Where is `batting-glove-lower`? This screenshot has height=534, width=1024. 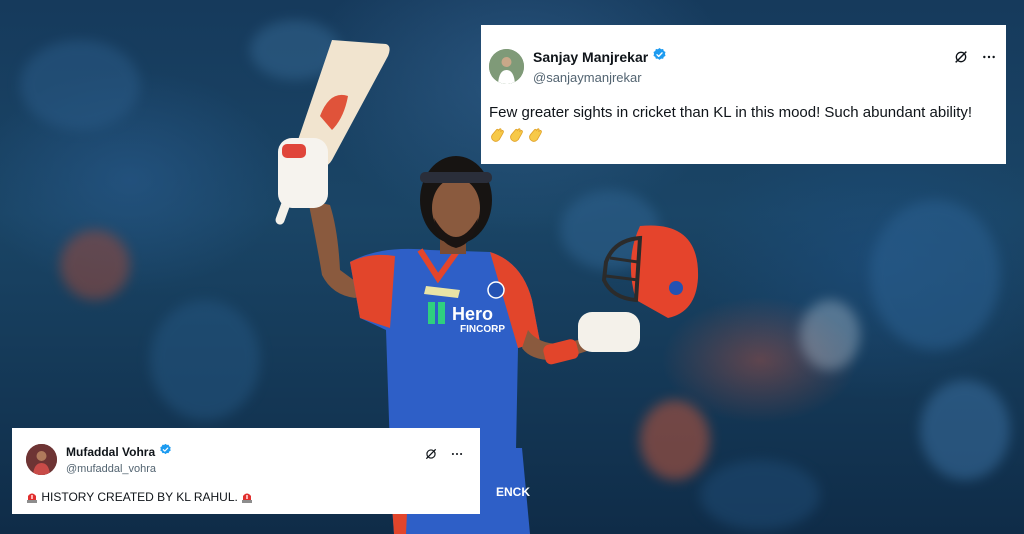 batting-glove-lower is located at coordinates (609, 332).